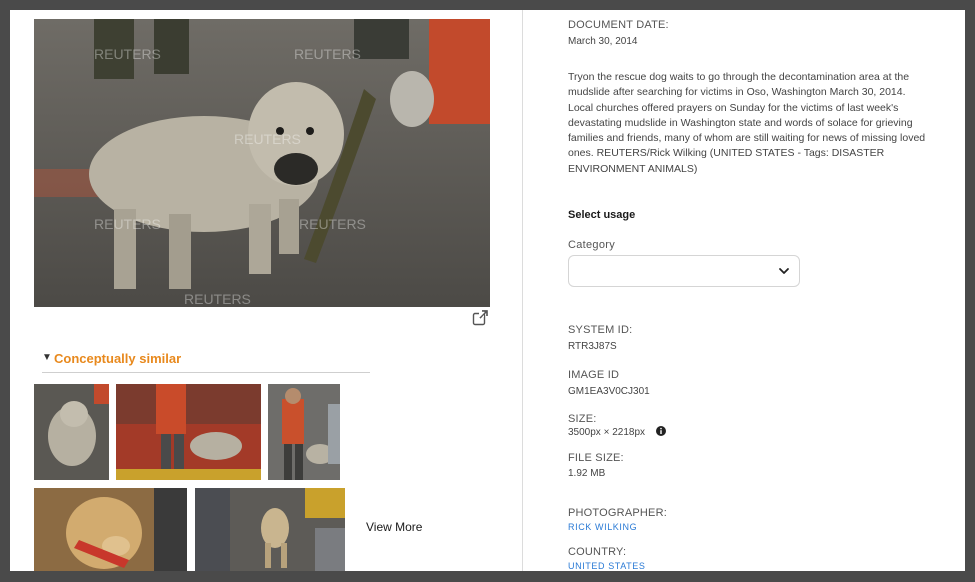 The width and height of the screenshot is (975, 582). What do you see at coordinates (592, 346) in the screenshot?
I see `system-id-value: RTR3J87S` at bounding box center [592, 346].